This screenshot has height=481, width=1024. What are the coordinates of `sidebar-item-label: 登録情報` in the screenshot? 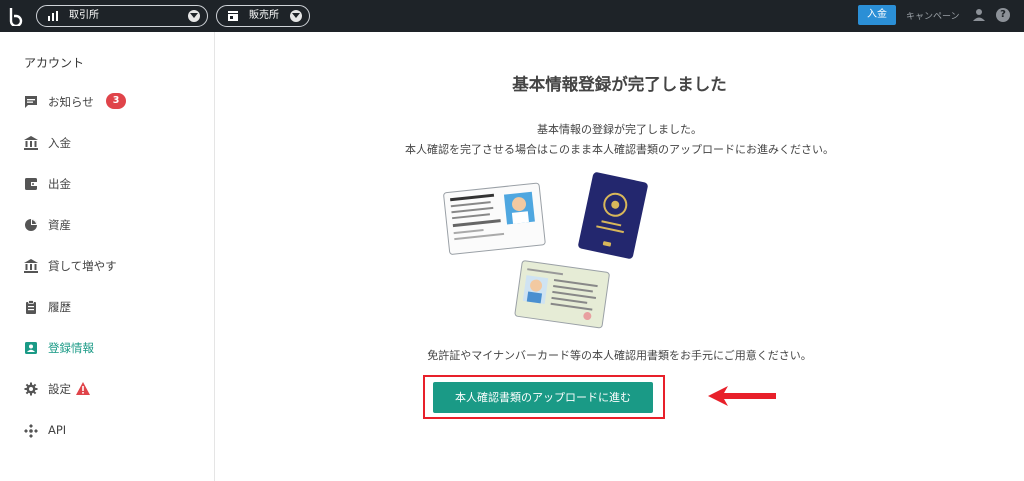 It's located at (71, 348).